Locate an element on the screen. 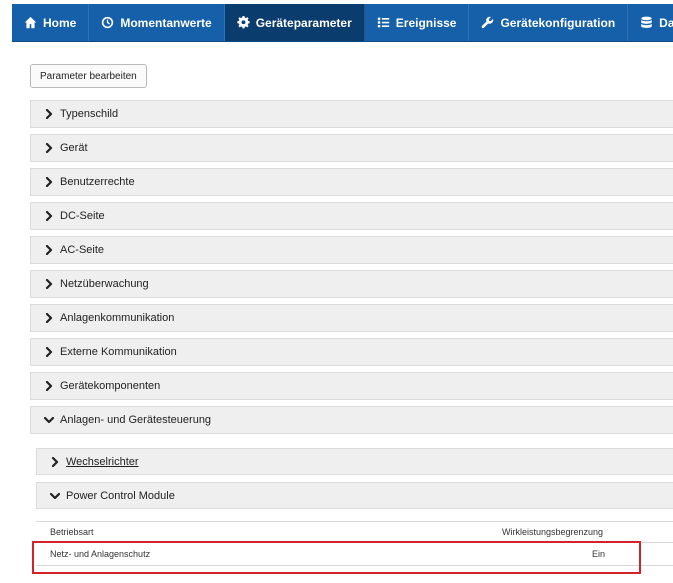  subgroup-label: Wechselrichter is located at coordinates (102, 461).